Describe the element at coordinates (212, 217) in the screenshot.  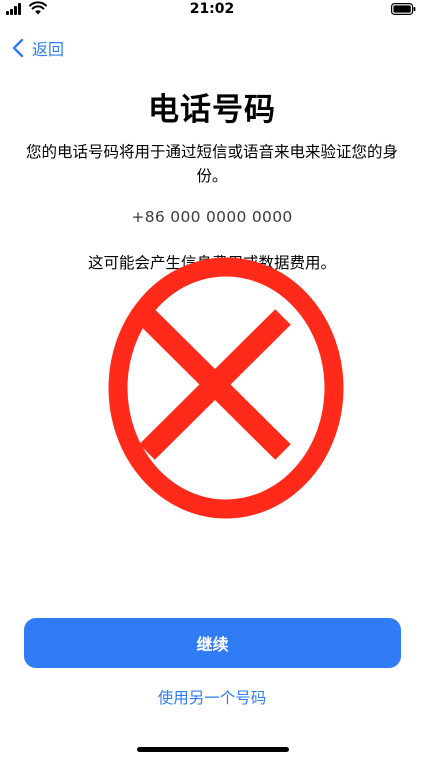
I see `phone-number-text: +86 000 0000 0000` at that location.